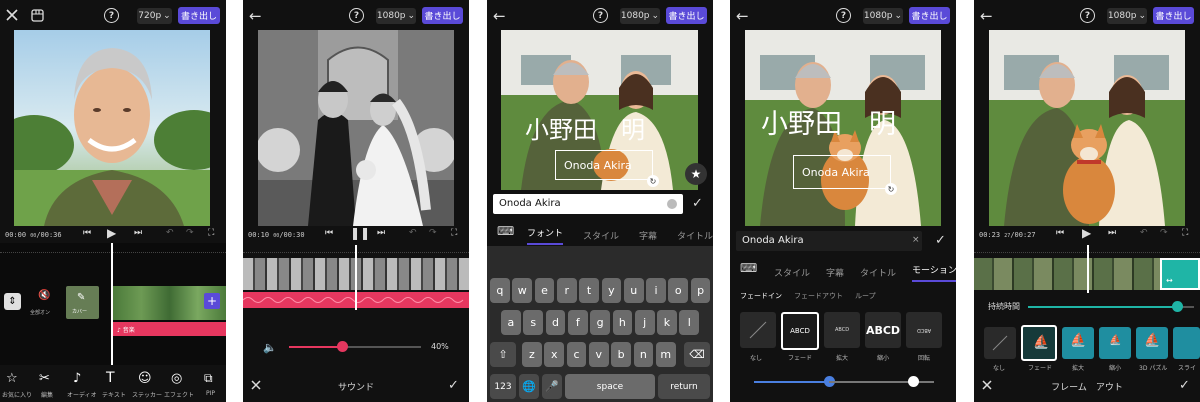  What do you see at coordinates (77, 378) in the screenshot?
I see `audio-icon: ♪` at bounding box center [77, 378].